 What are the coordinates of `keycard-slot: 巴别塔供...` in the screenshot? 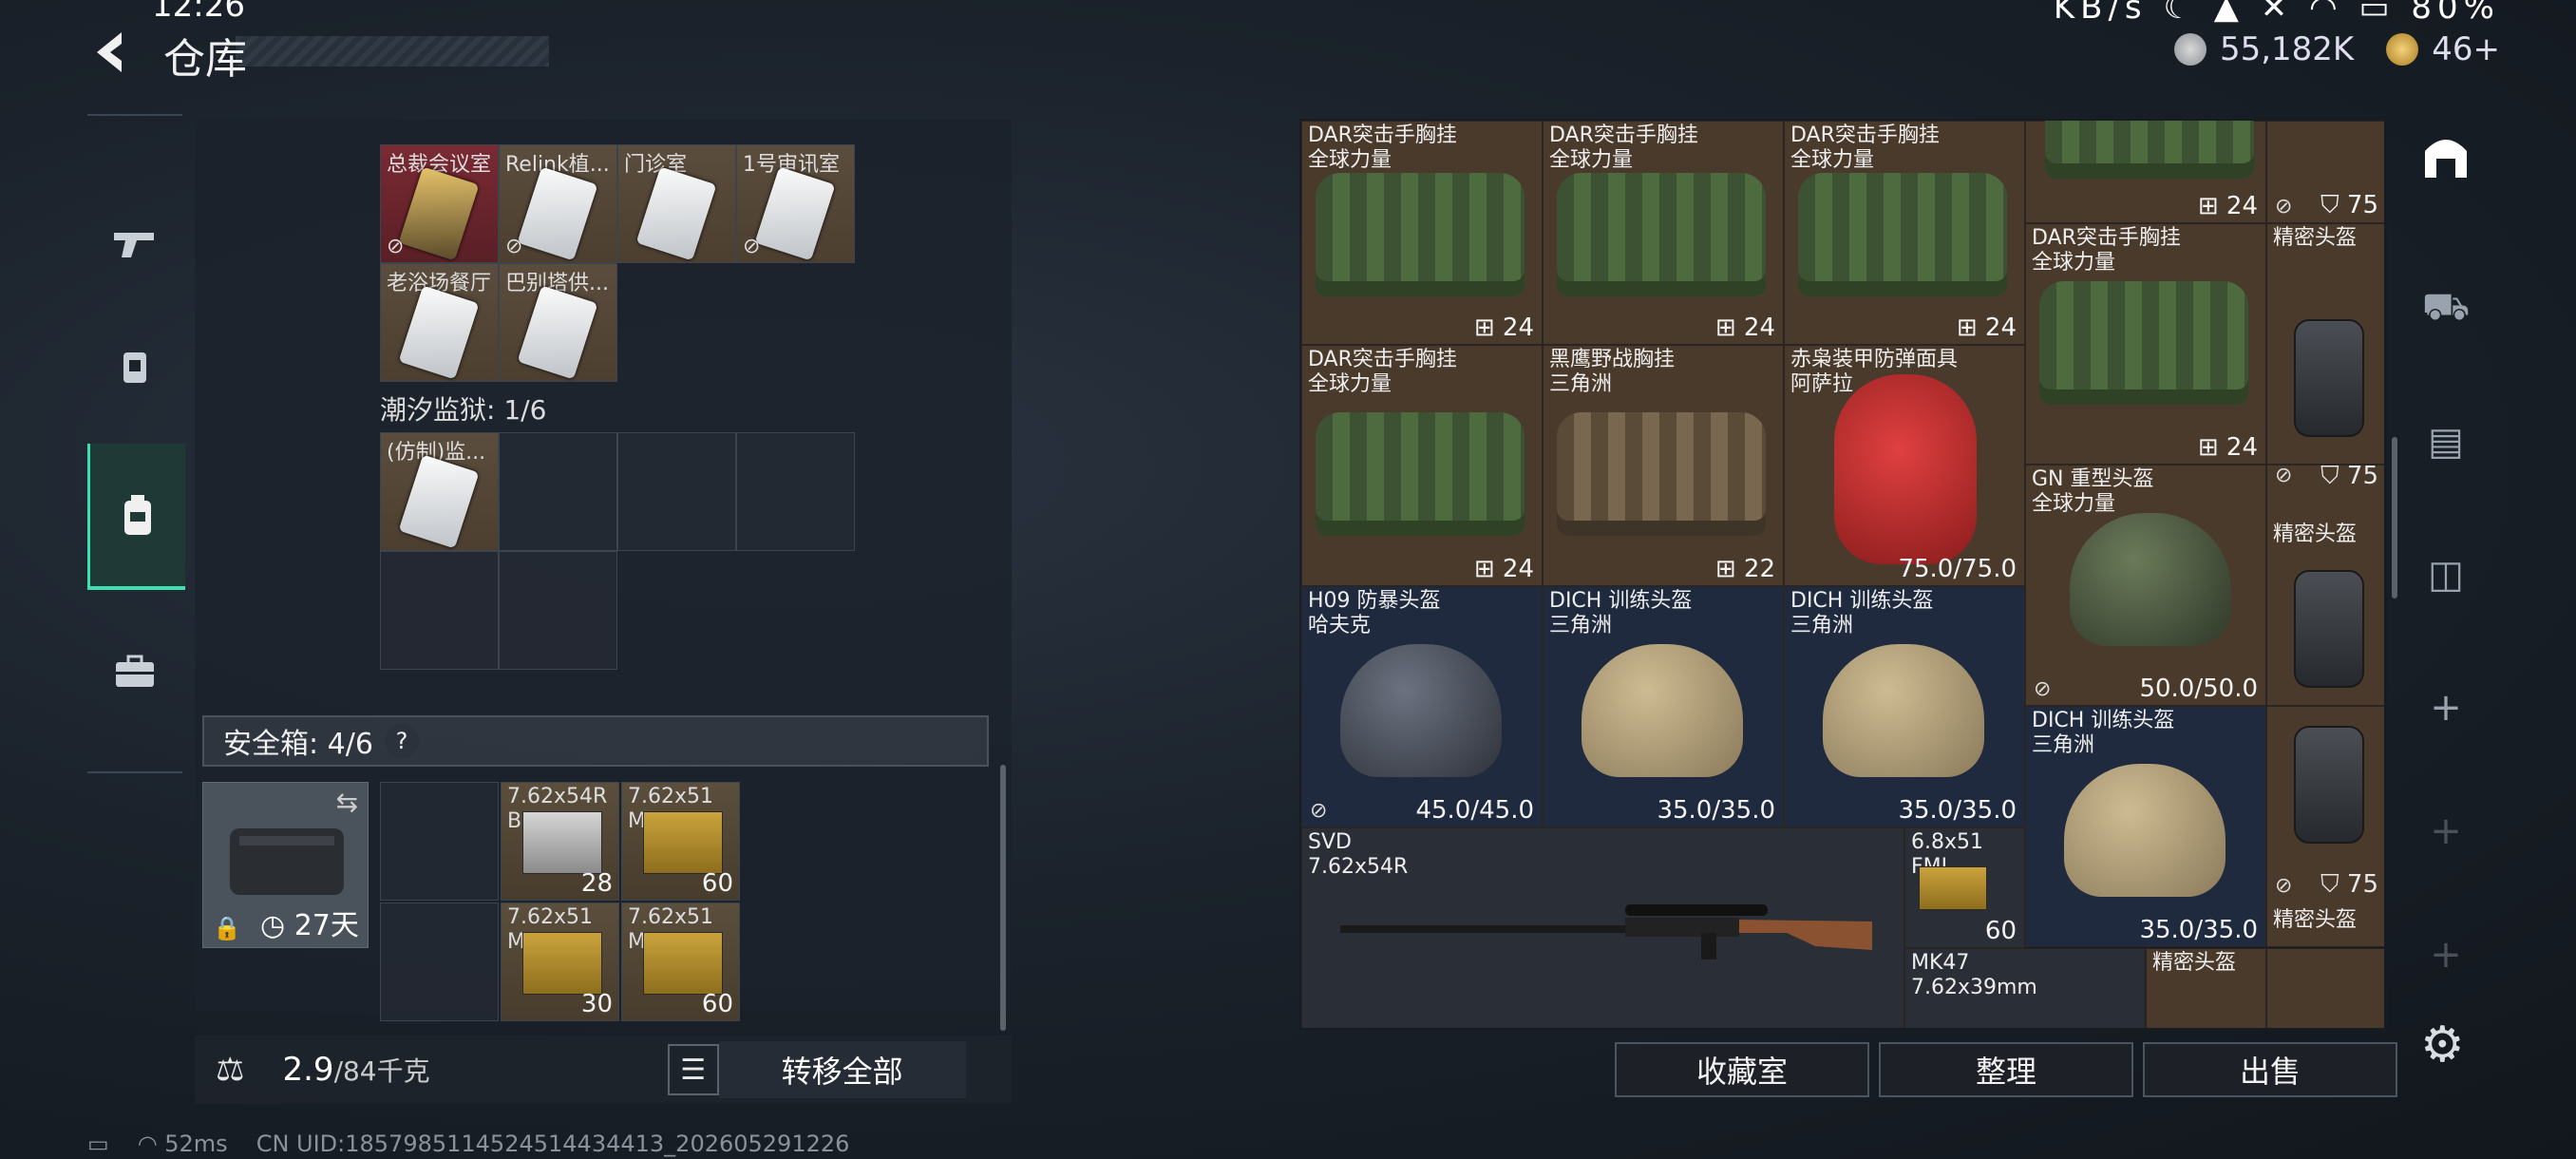 It's located at (558, 322).